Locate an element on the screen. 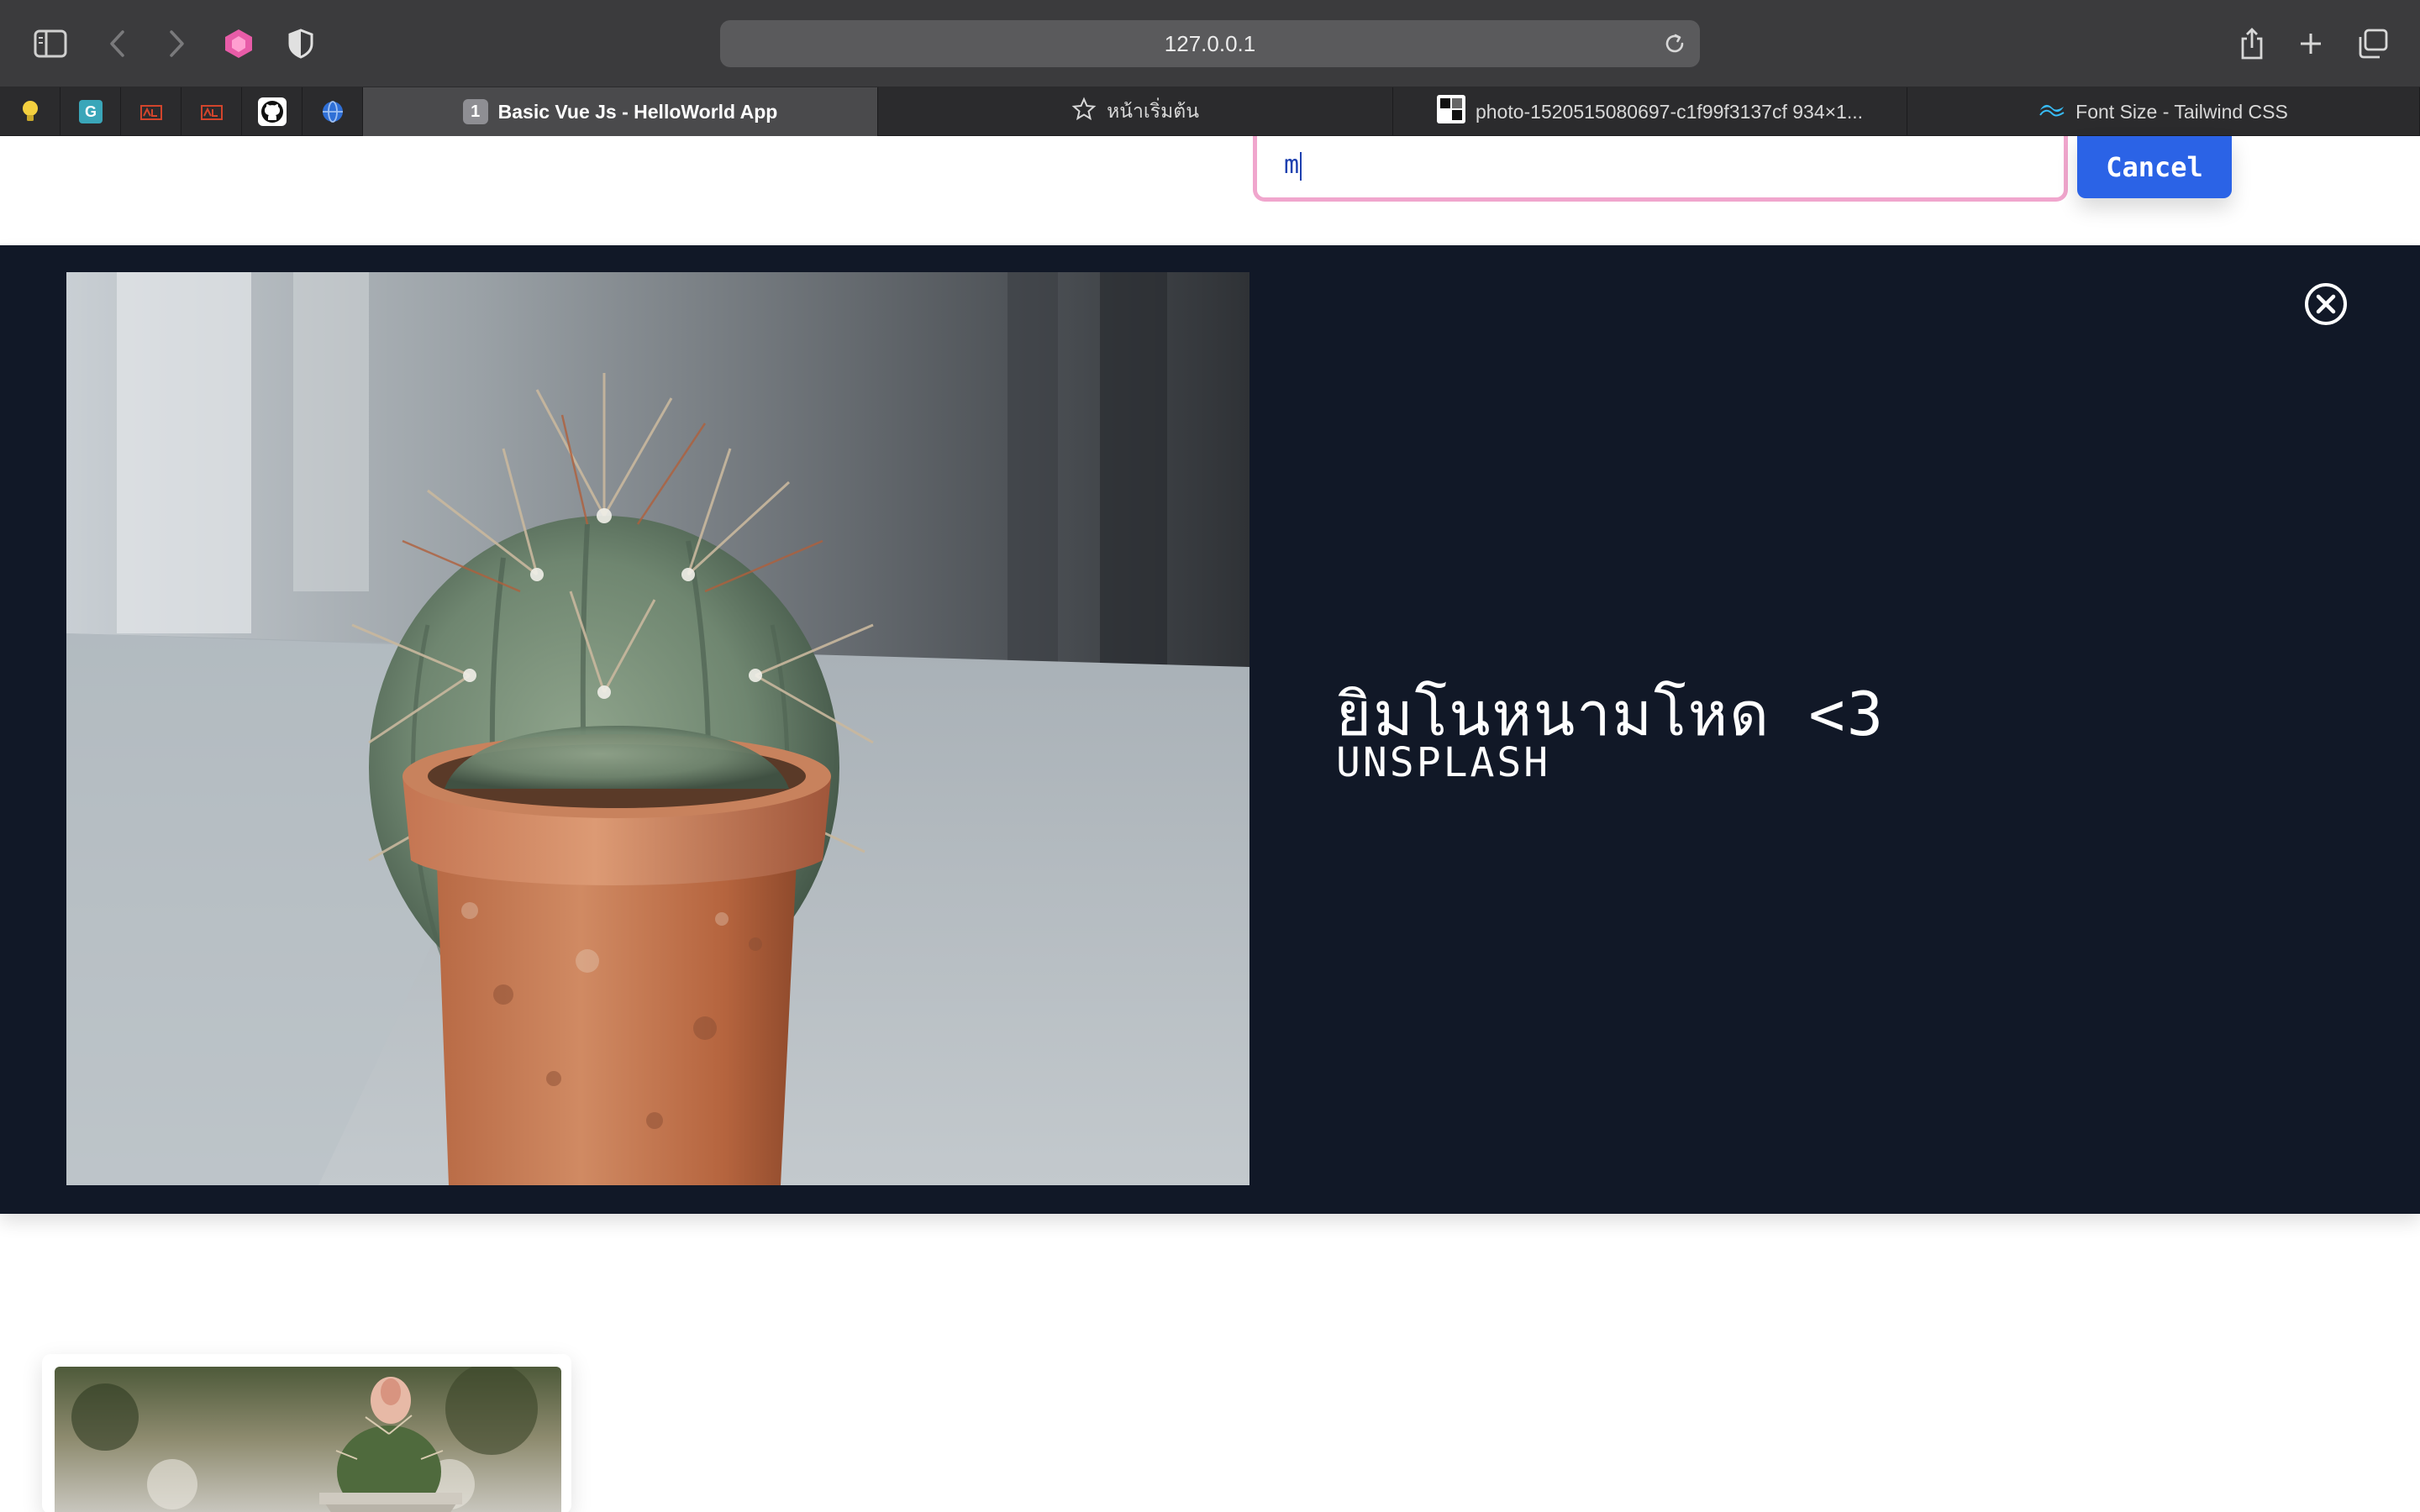 This screenshot has height=1512, width=2420. photo-card is located at coordinates (306, 1433).